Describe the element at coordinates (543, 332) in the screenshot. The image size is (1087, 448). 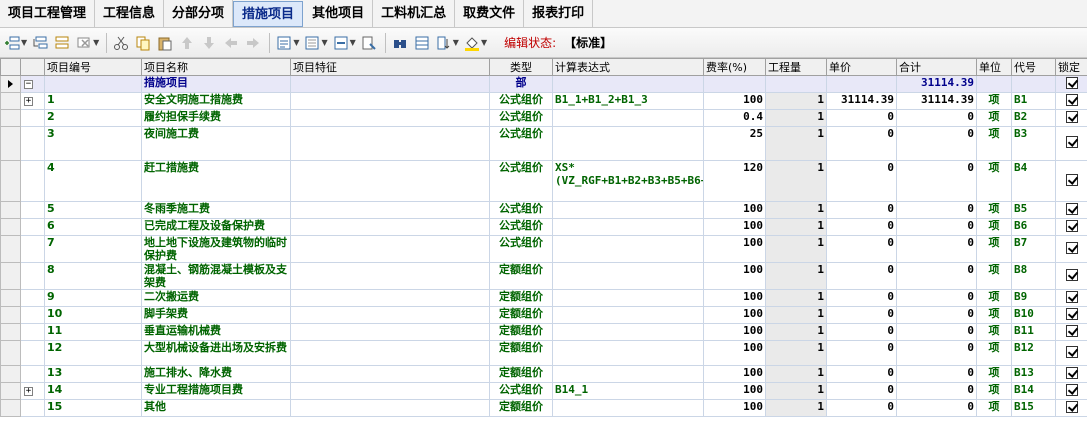
I see `table-row: 11 垂直运输机械费 定额组价 100 1 0 0 项 B11` at that location.